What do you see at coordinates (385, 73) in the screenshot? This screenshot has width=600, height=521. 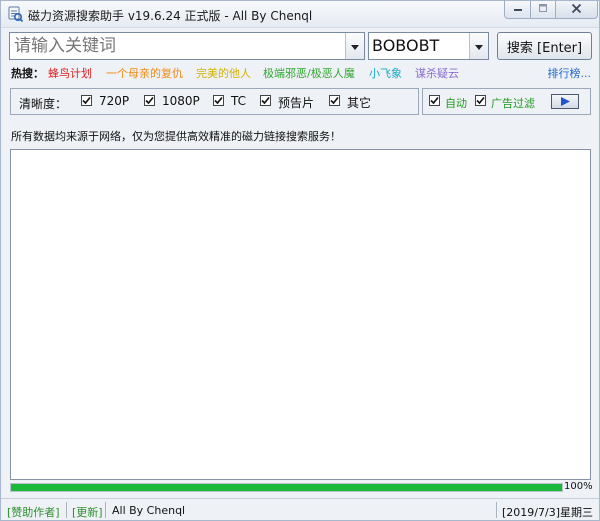 I see `hot-item: 小飞象` at bounding box center [385, 73].